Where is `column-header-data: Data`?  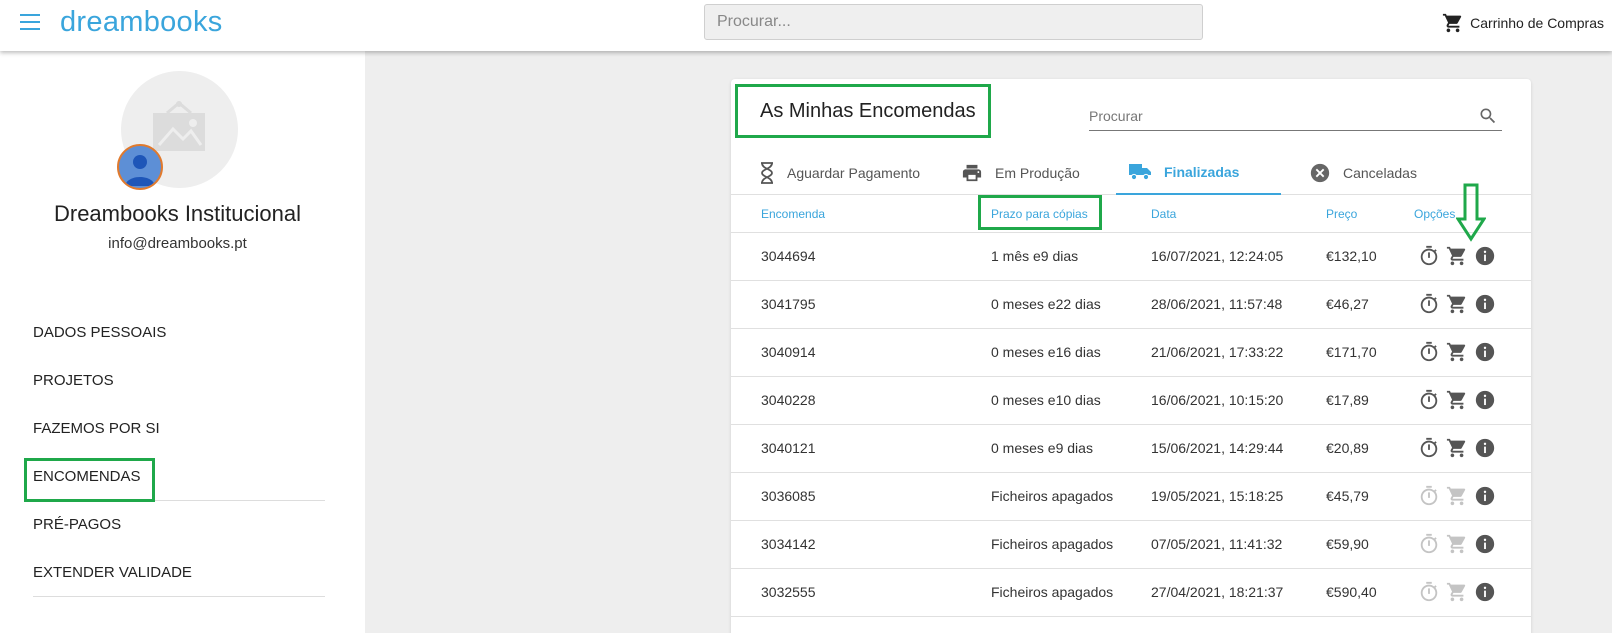
column-header-data: Data is located at coordinates (1163, 214).